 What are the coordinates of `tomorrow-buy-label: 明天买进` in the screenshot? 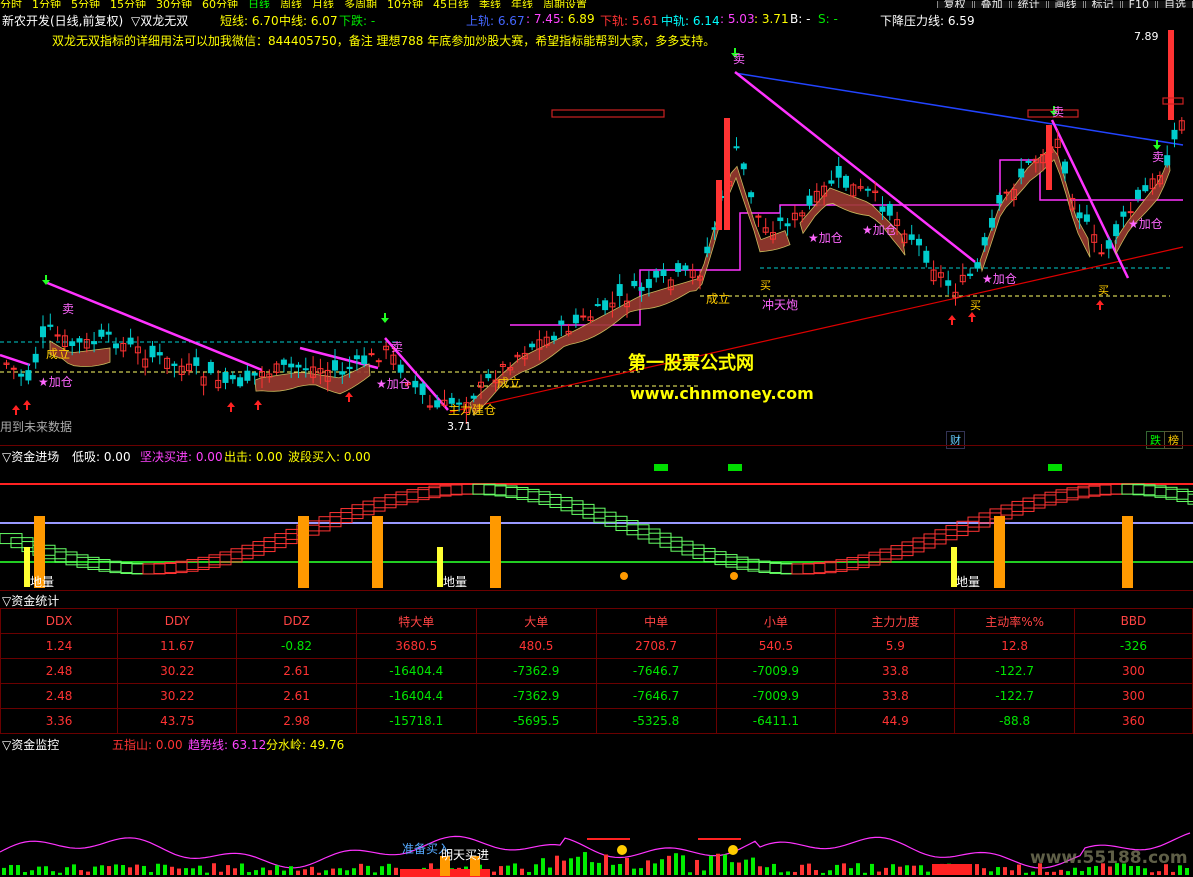 It's located at (465, 855).